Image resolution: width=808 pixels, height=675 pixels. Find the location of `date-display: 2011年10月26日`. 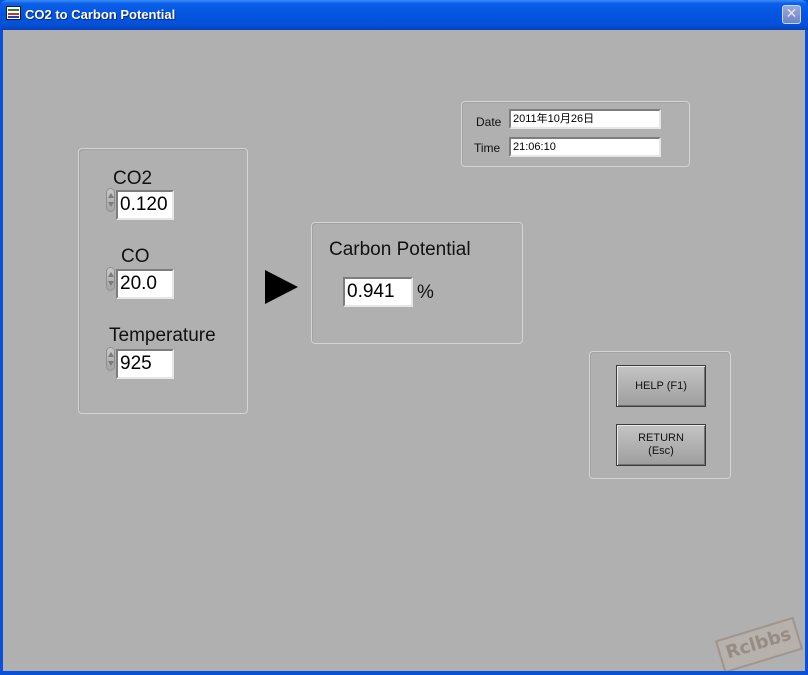

date-display: 2011年10月26日 is located at coordinates (585, 119).